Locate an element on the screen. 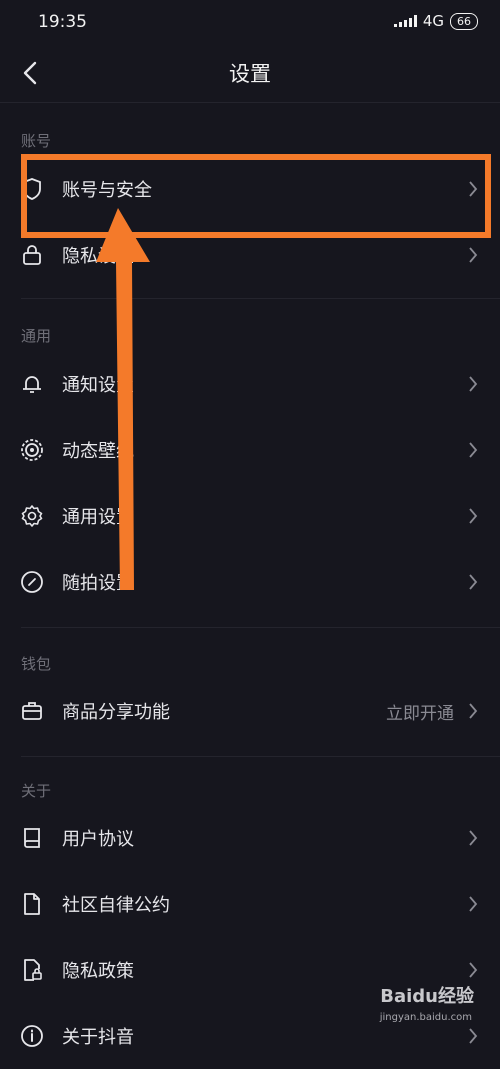 The width and height of the screenshot is (500, 1069). document-icon is located at coordinates (32, 904).